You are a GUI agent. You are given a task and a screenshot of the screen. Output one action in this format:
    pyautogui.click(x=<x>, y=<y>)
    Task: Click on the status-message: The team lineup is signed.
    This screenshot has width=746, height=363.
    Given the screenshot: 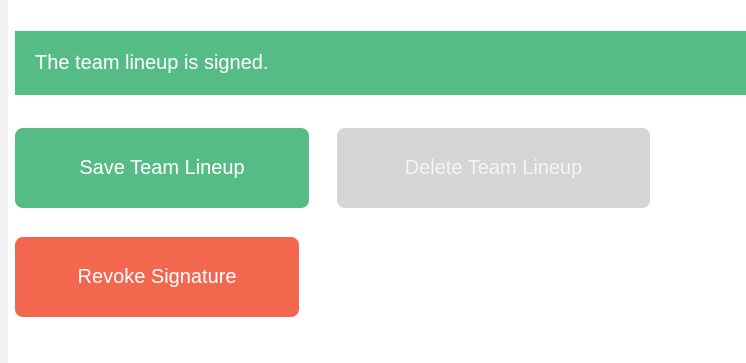 What is the action you would take?
    pyautogui.click(x=152, y=63)
    